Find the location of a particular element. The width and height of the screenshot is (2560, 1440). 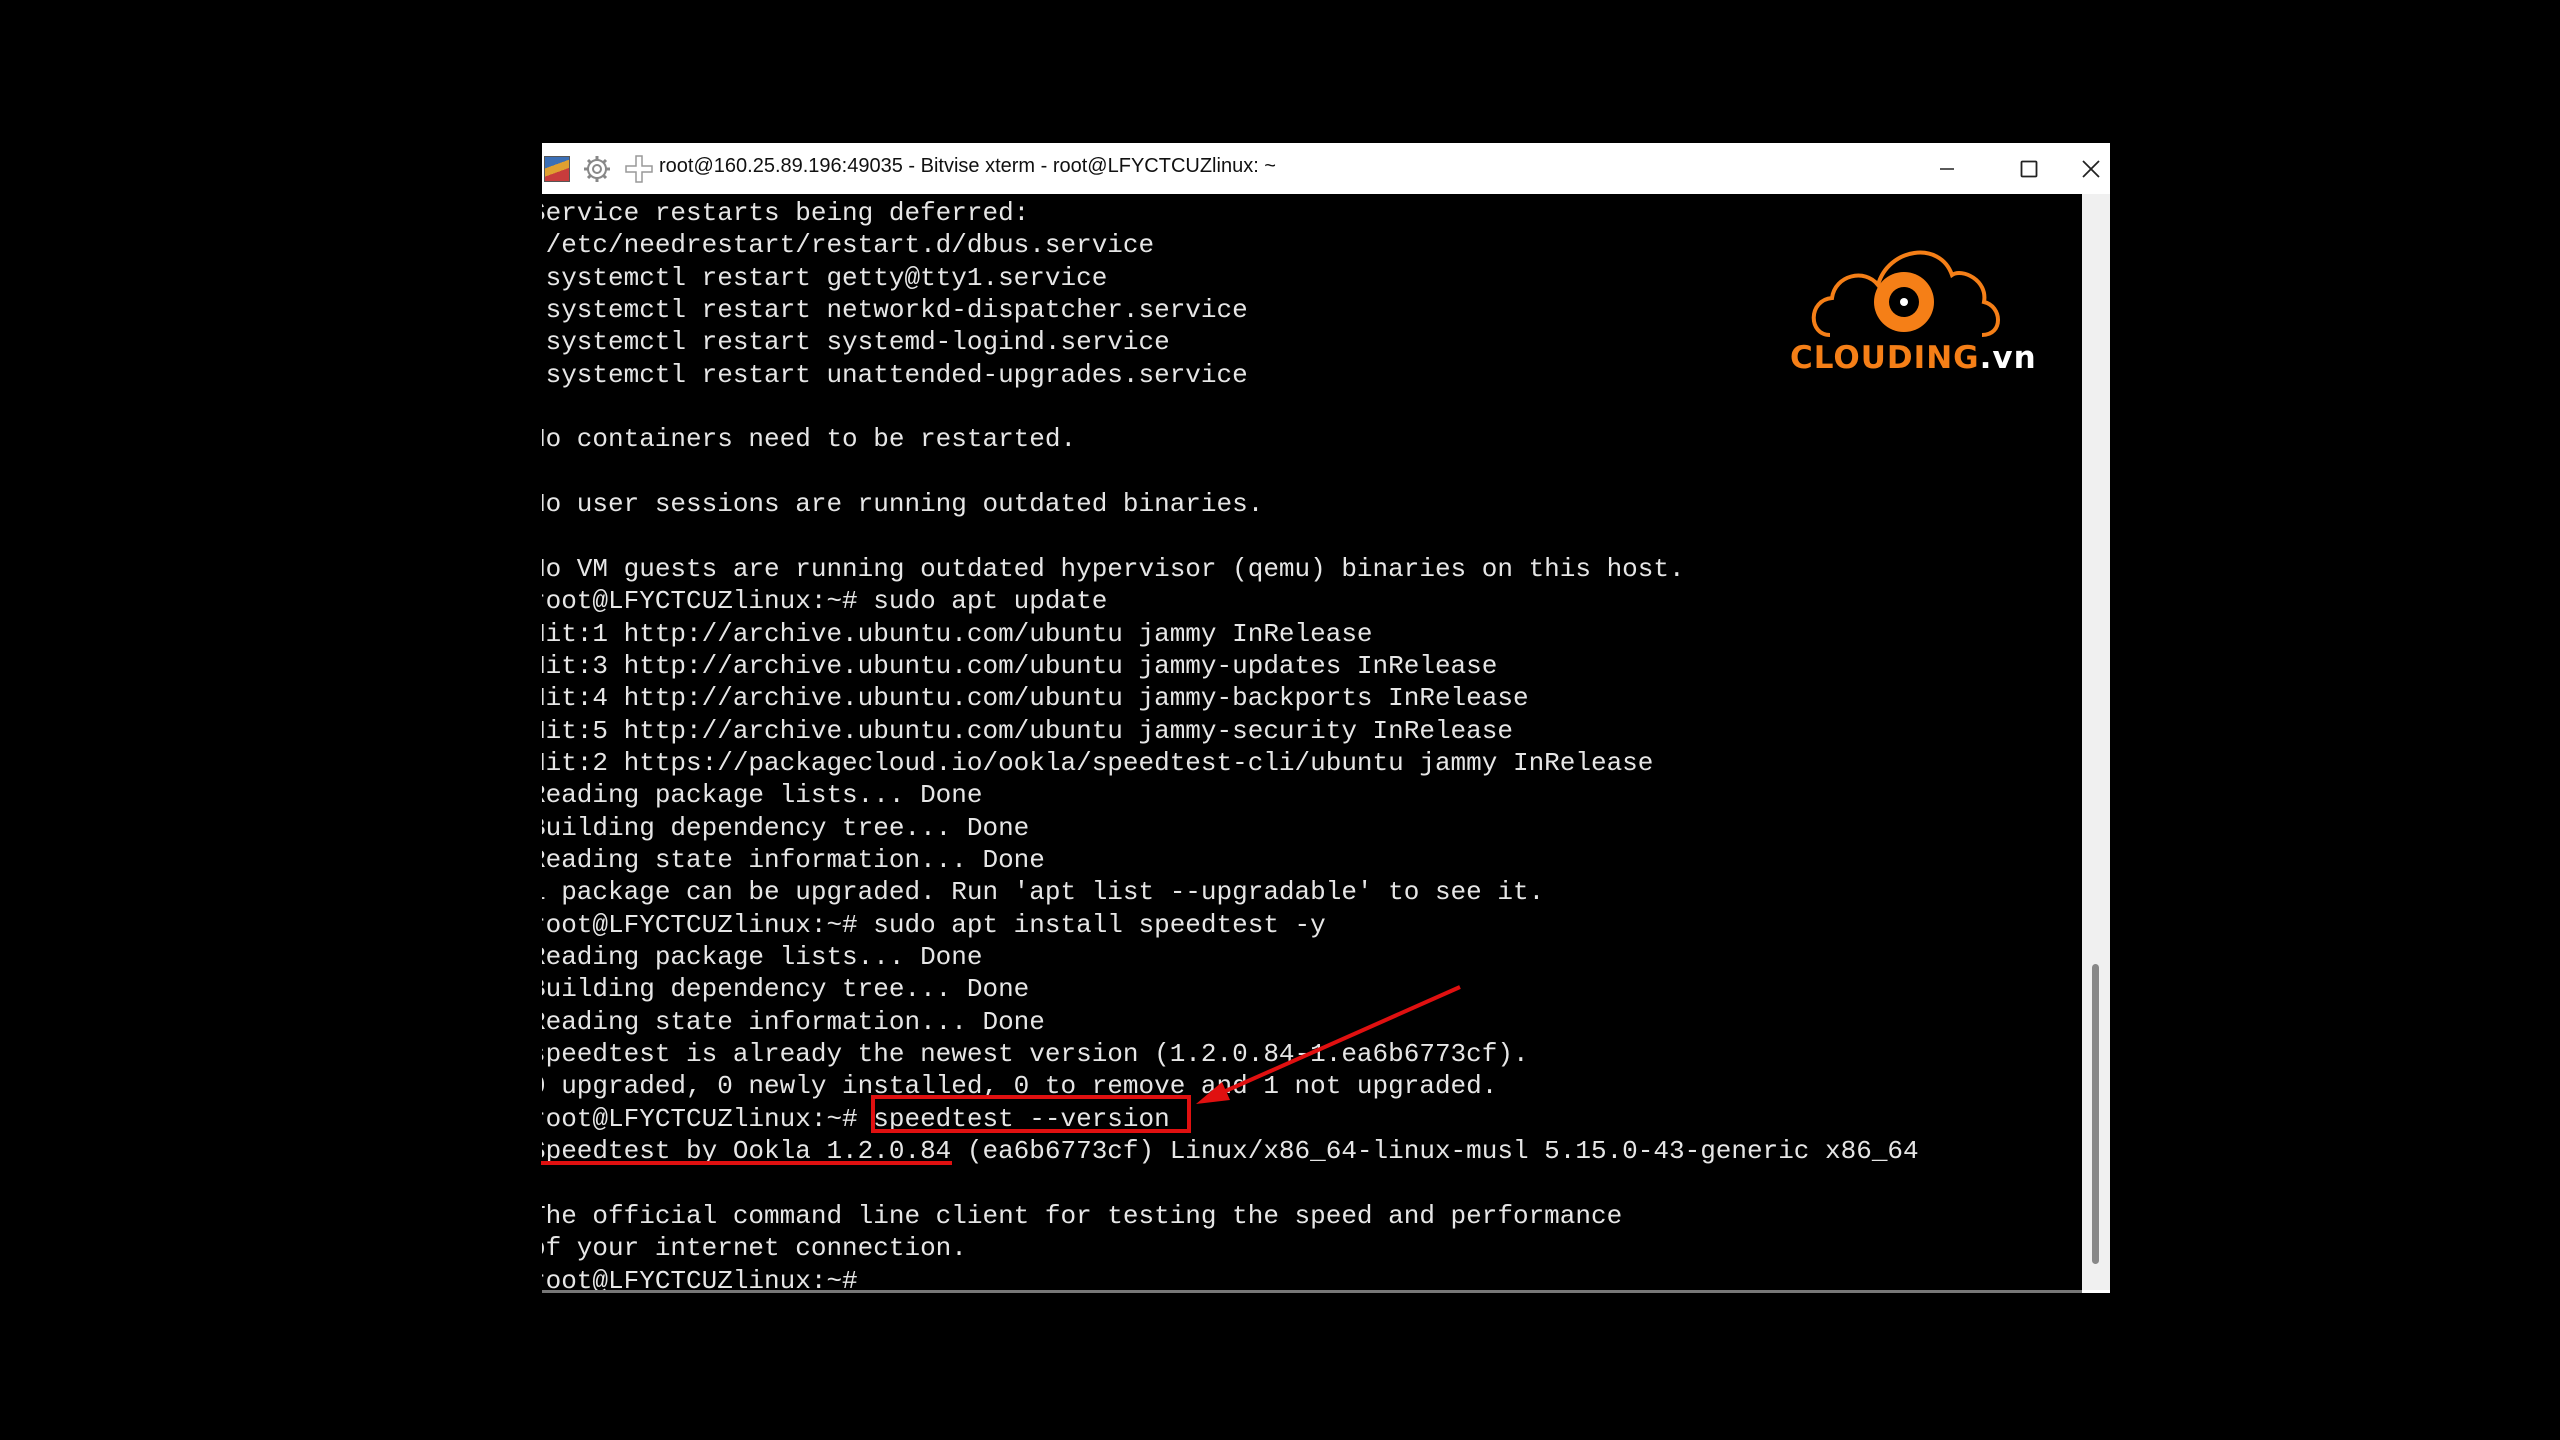

close-icon is located at coordinates (2090, 168).